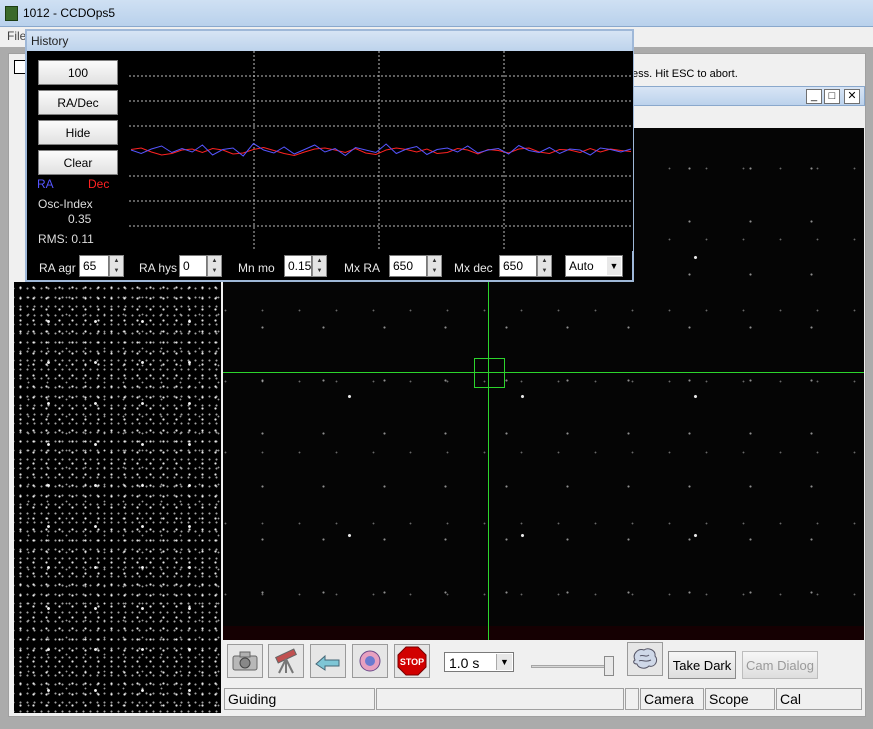 The height and width of the screenshot is (729, 873). Describe the element at coordinates (464, 663) in the screenshot. I see `exposure-value: 1.0 s` at that location.